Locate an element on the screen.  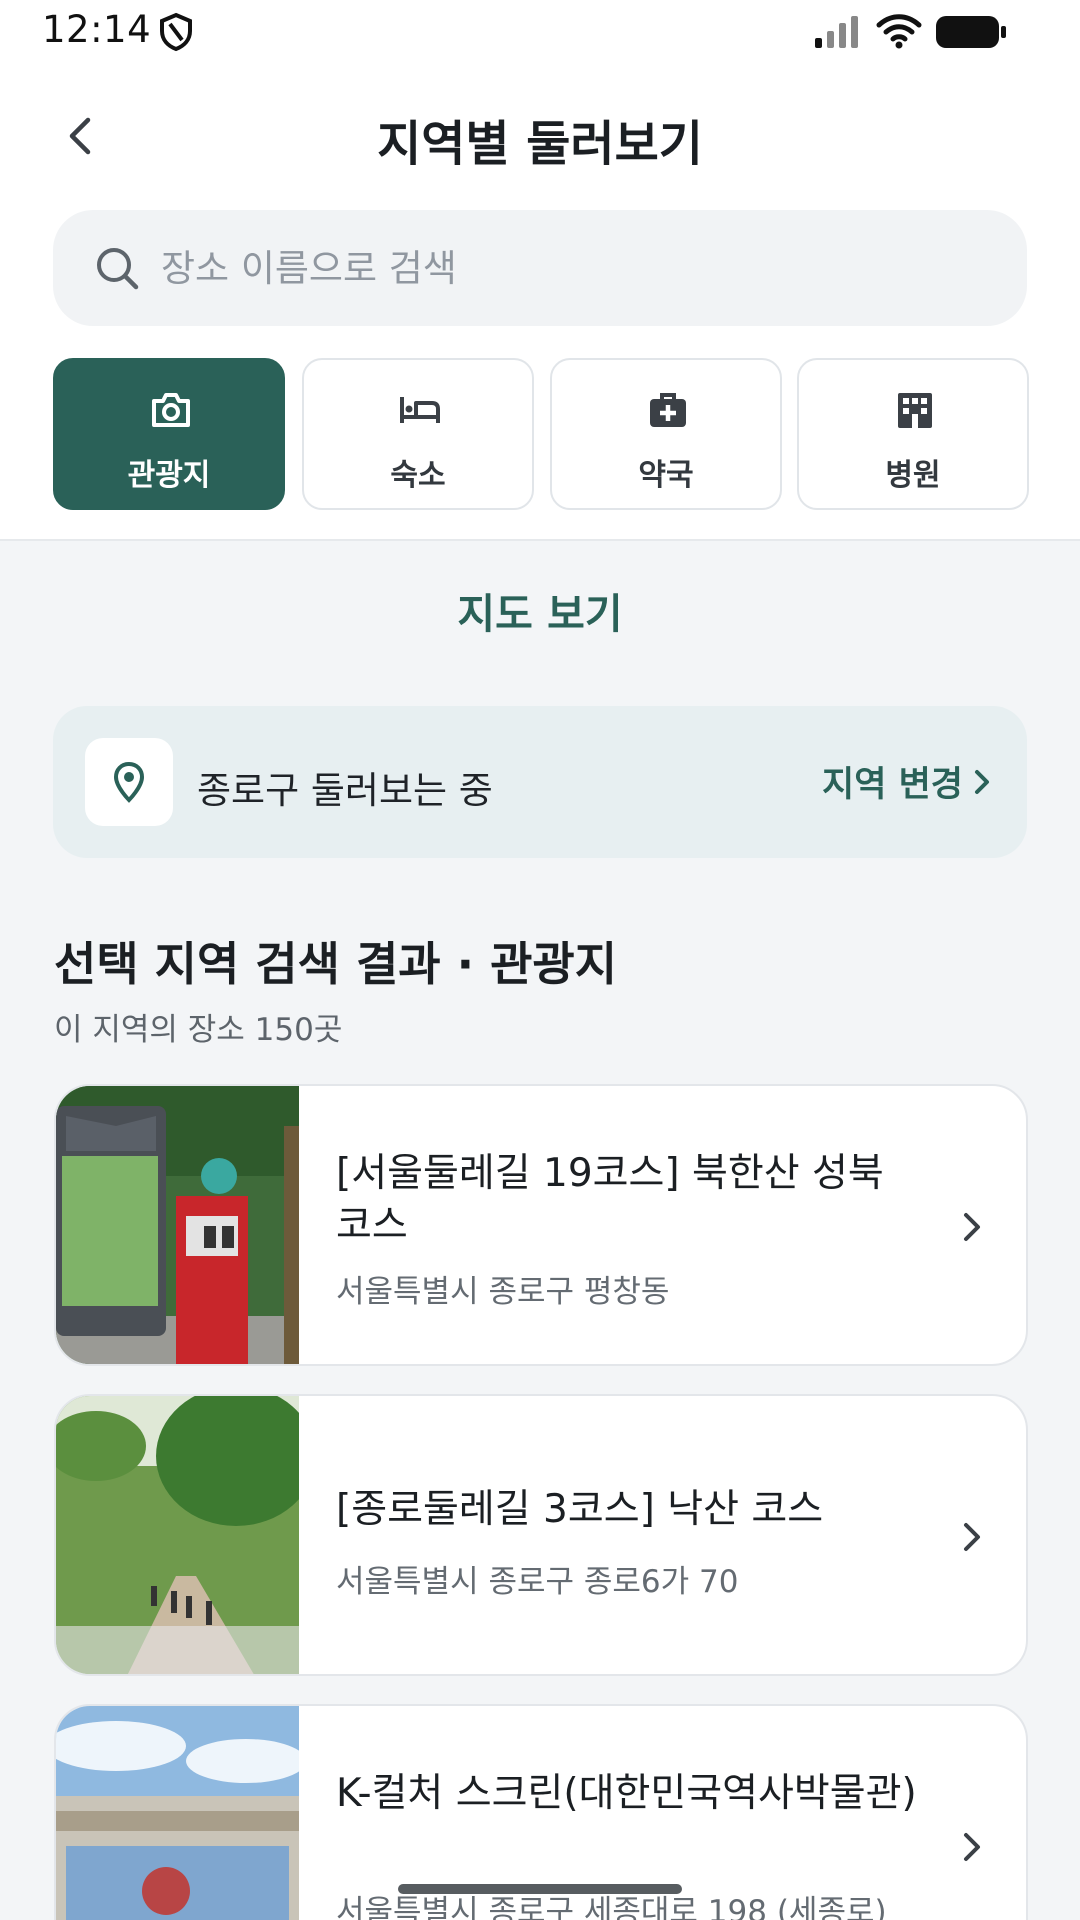
map-view-button: 지도 보기 is located at coordinates (540, 610).